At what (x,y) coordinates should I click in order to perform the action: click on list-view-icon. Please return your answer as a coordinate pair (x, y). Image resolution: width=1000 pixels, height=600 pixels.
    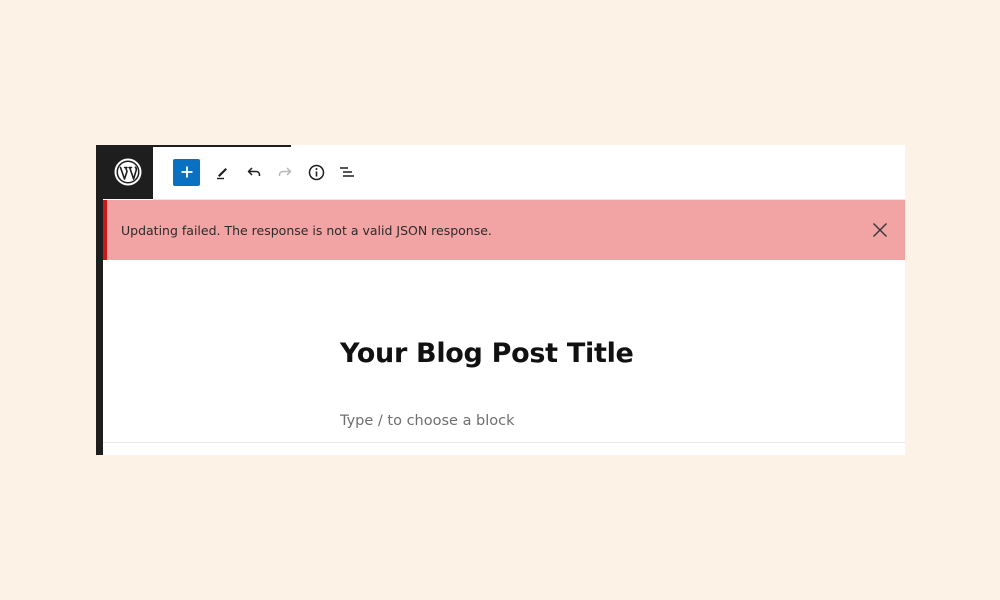
    Looking at the image, I should click on (347, 172).